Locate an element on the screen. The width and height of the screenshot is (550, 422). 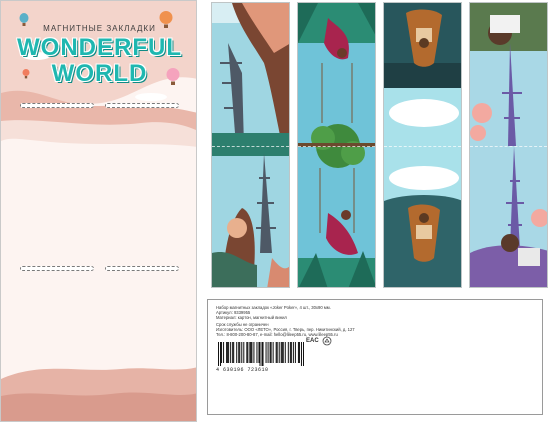
card-title-line2: WORLD is located at coordinates (99, 73).